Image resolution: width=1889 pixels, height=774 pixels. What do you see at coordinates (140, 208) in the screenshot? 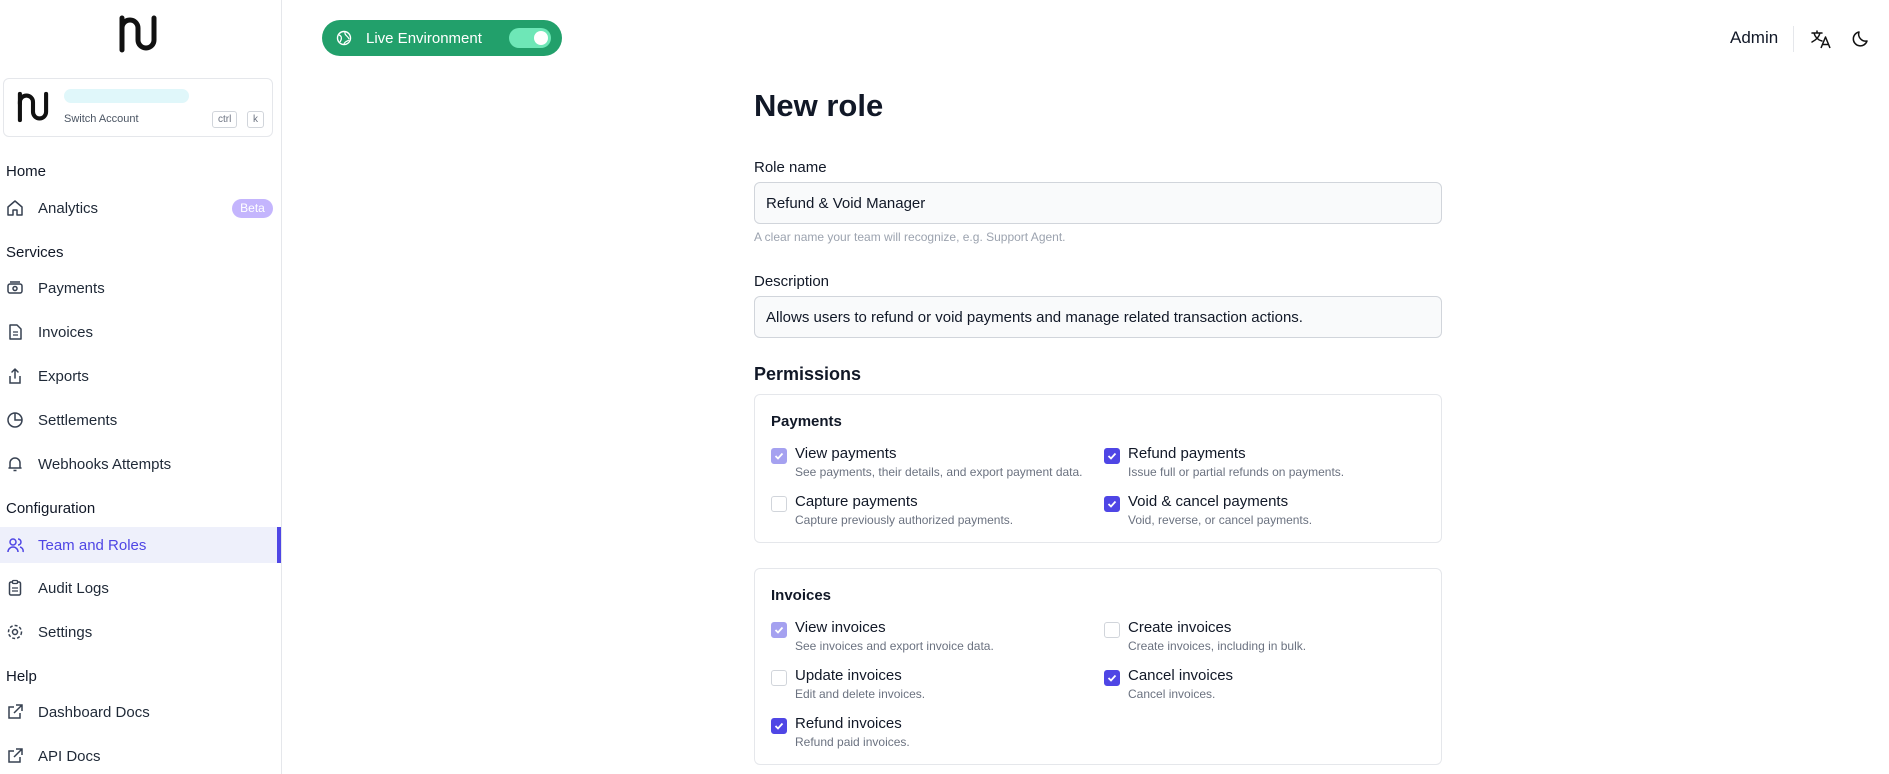
I see `sidebar-item-analytics: Analytics Beta` at bounding box center [140, 208].